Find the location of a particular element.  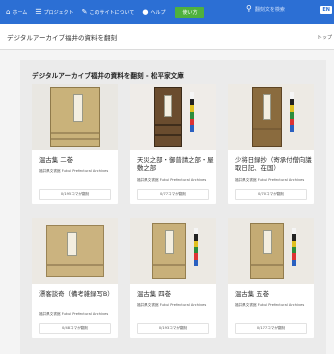

document-title: 少将日録抄（寄承付僧向議取日記、在国） is located at coordinates (274, 164).